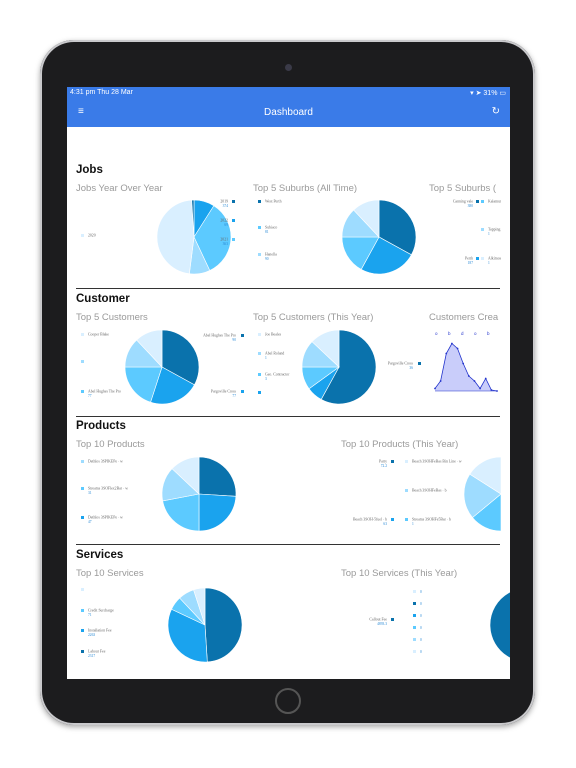  What do you see at coordinates (288, 701) in the screenshot?
I see `home-button` at bounding box center [288, 701].